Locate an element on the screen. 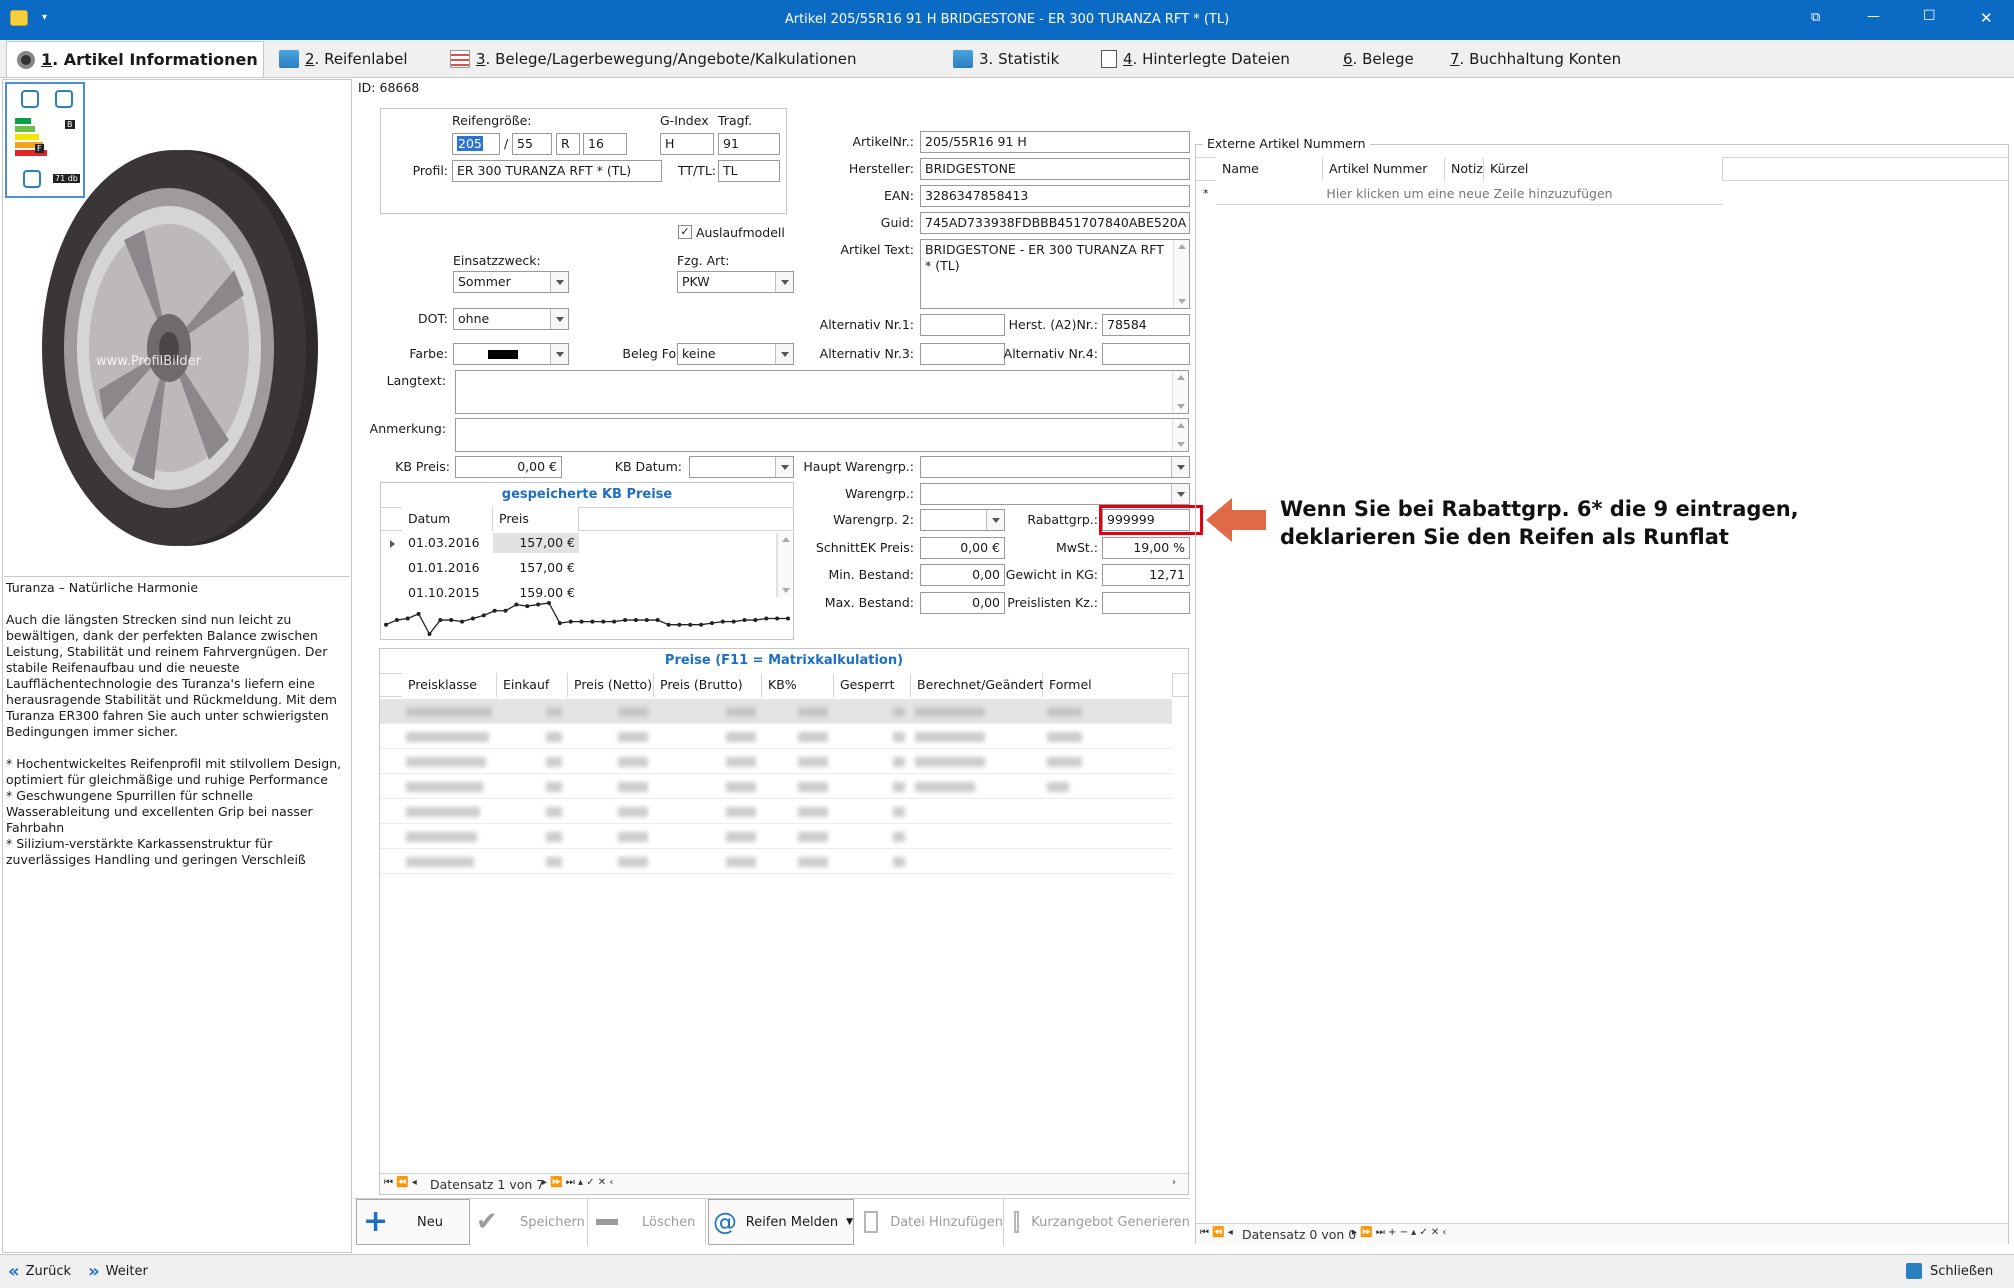 The width and height of the screenshot is (2014, 1288). warengrp-select is located at coordinates (1055, 494).